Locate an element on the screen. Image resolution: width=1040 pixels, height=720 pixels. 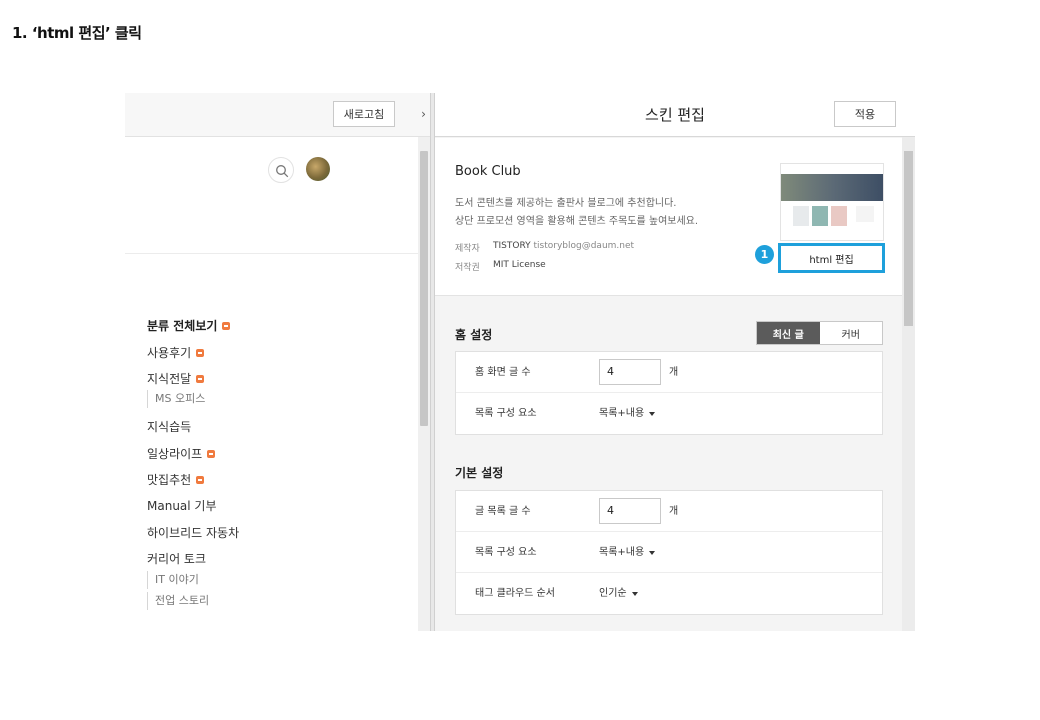
category-item: Manual 기부 is located at coordinates (182, 505).